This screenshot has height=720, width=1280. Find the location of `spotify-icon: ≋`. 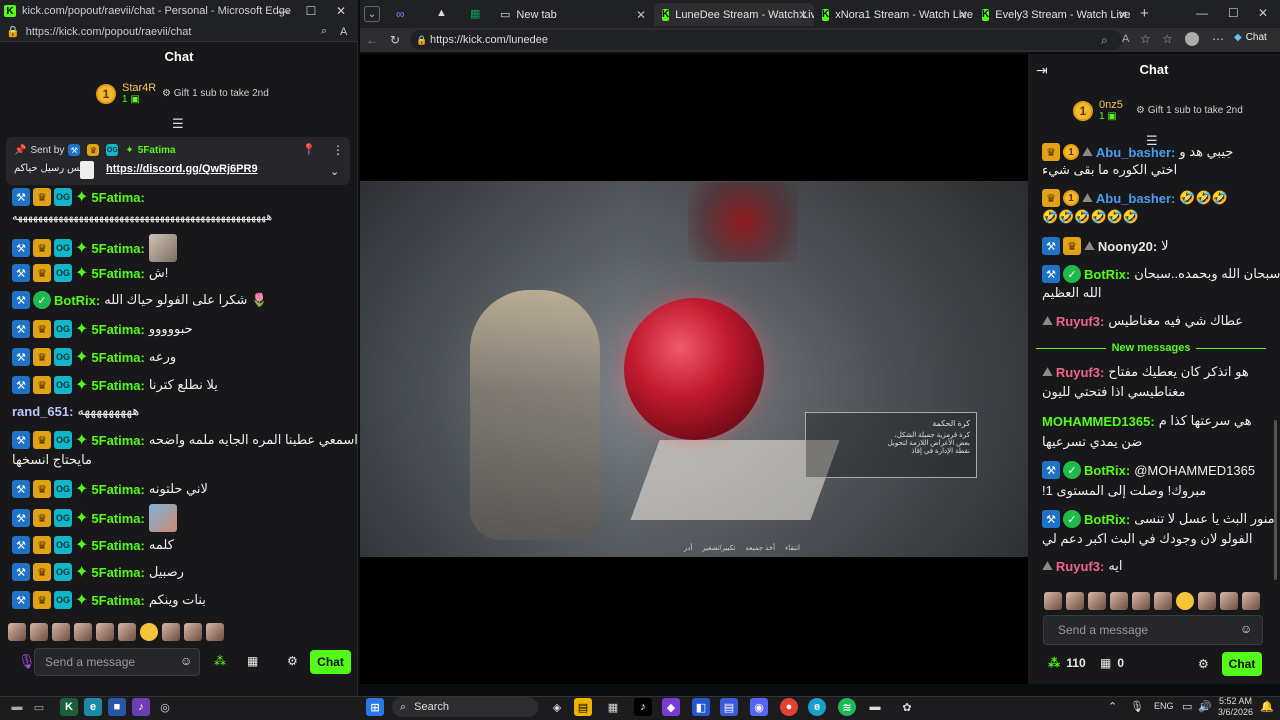

spotify-icon: ≋ is located at coordinates (847, 707).